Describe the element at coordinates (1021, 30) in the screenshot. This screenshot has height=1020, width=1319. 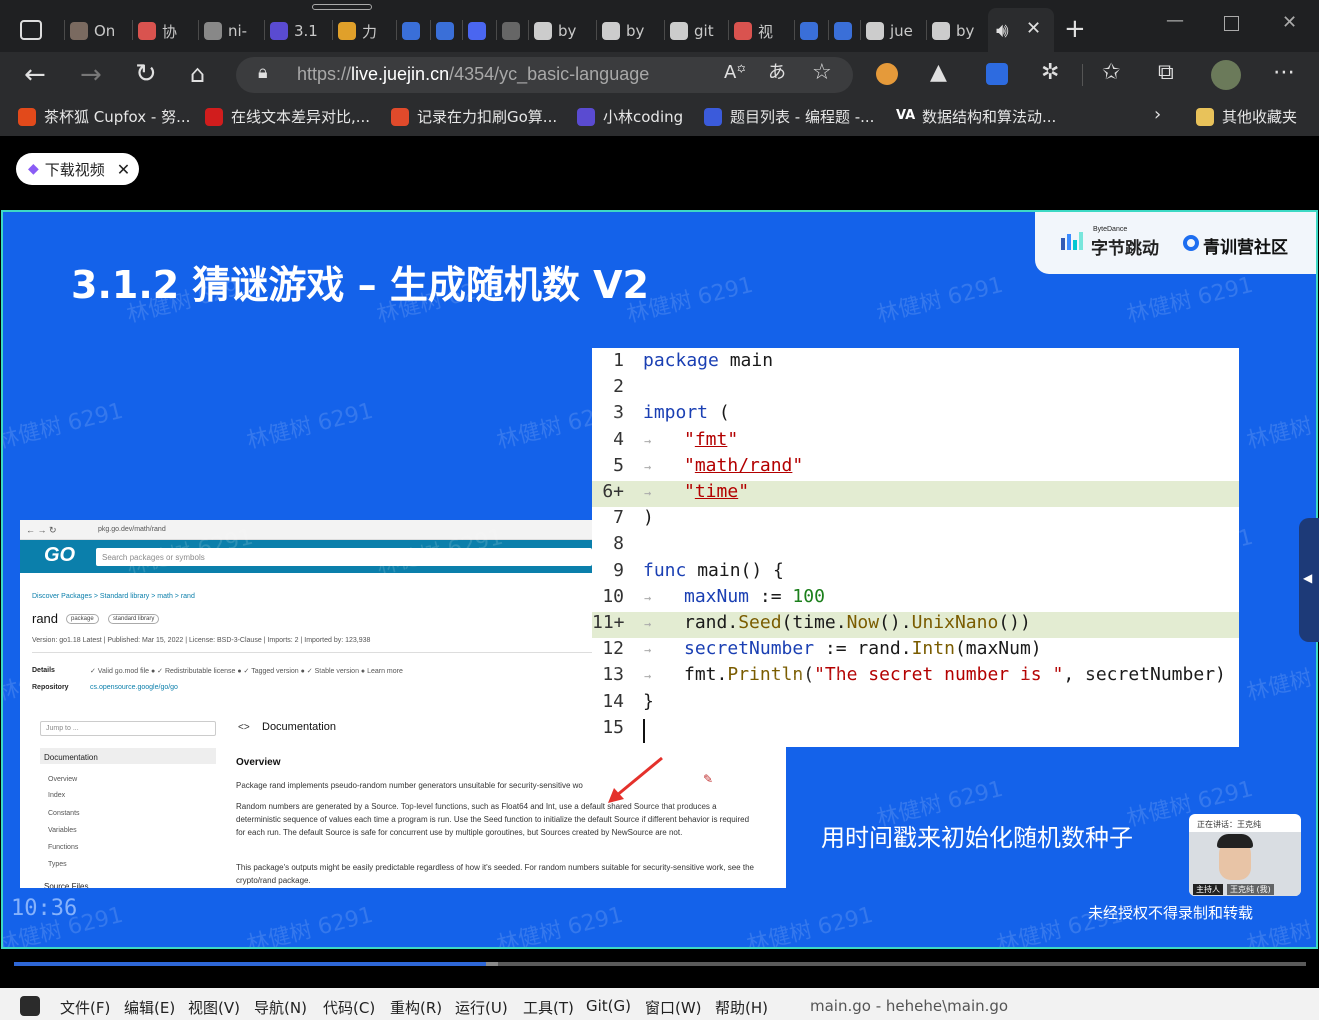
I see `tab-active: 🔊︎ ✕` at that location.